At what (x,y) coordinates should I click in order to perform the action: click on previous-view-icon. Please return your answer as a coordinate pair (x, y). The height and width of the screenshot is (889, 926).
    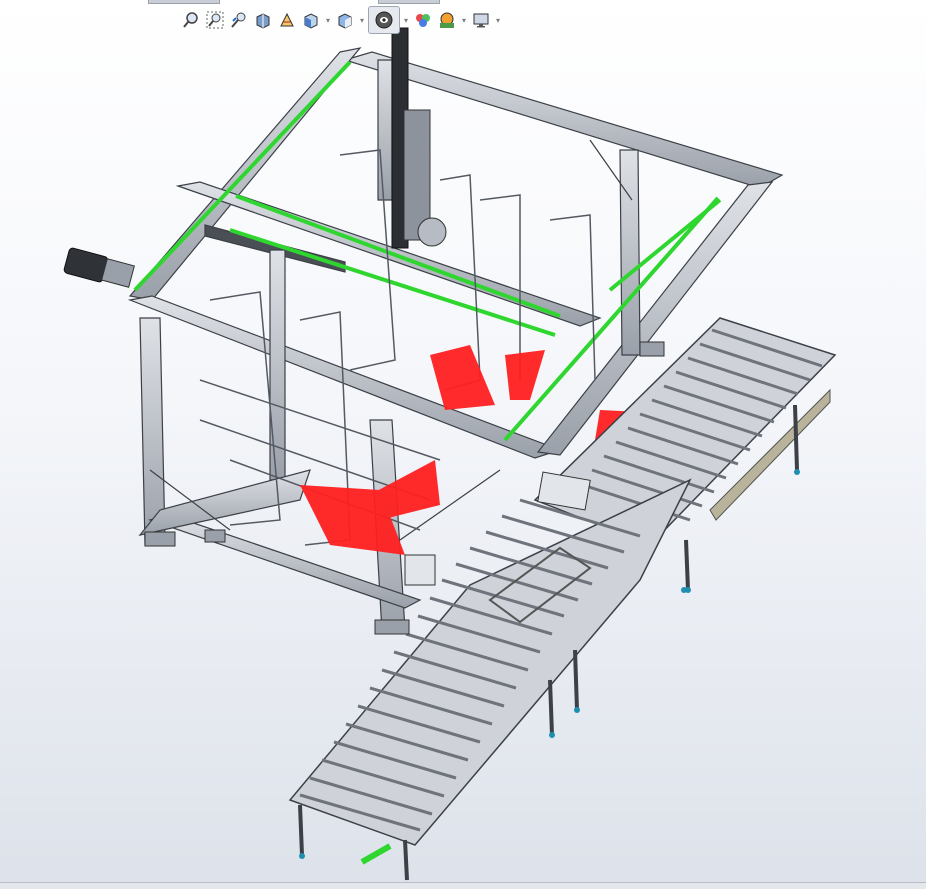
    Looking at the image, I should click on (239, 20).